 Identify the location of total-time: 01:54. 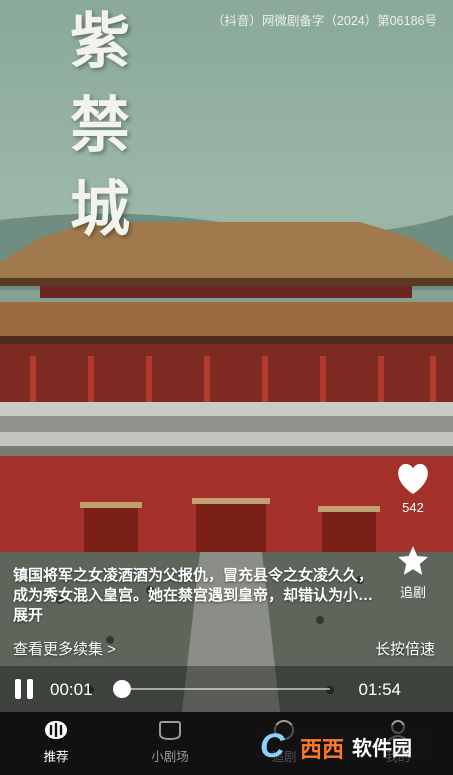
(379, 689).